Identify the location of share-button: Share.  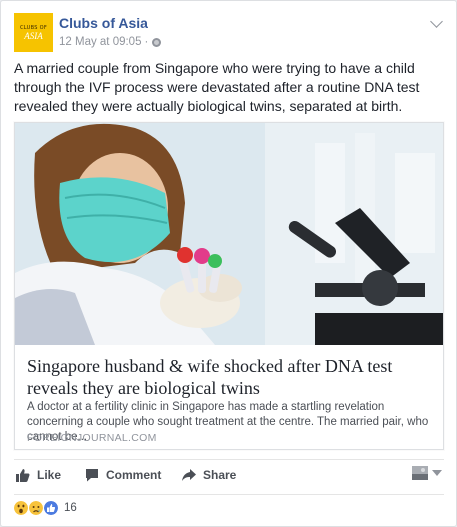
(209, 475).